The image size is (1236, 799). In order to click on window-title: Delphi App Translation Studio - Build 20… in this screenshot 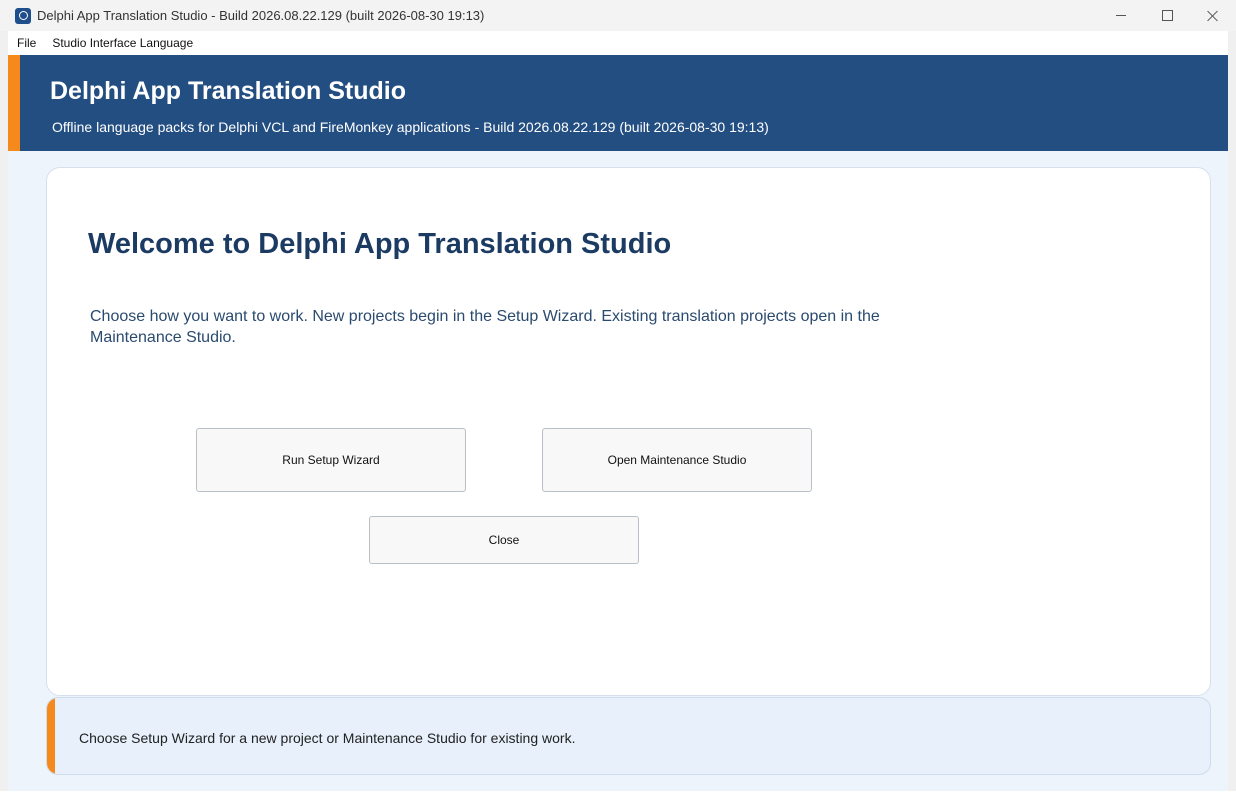, I will do `click(261, 15)`.